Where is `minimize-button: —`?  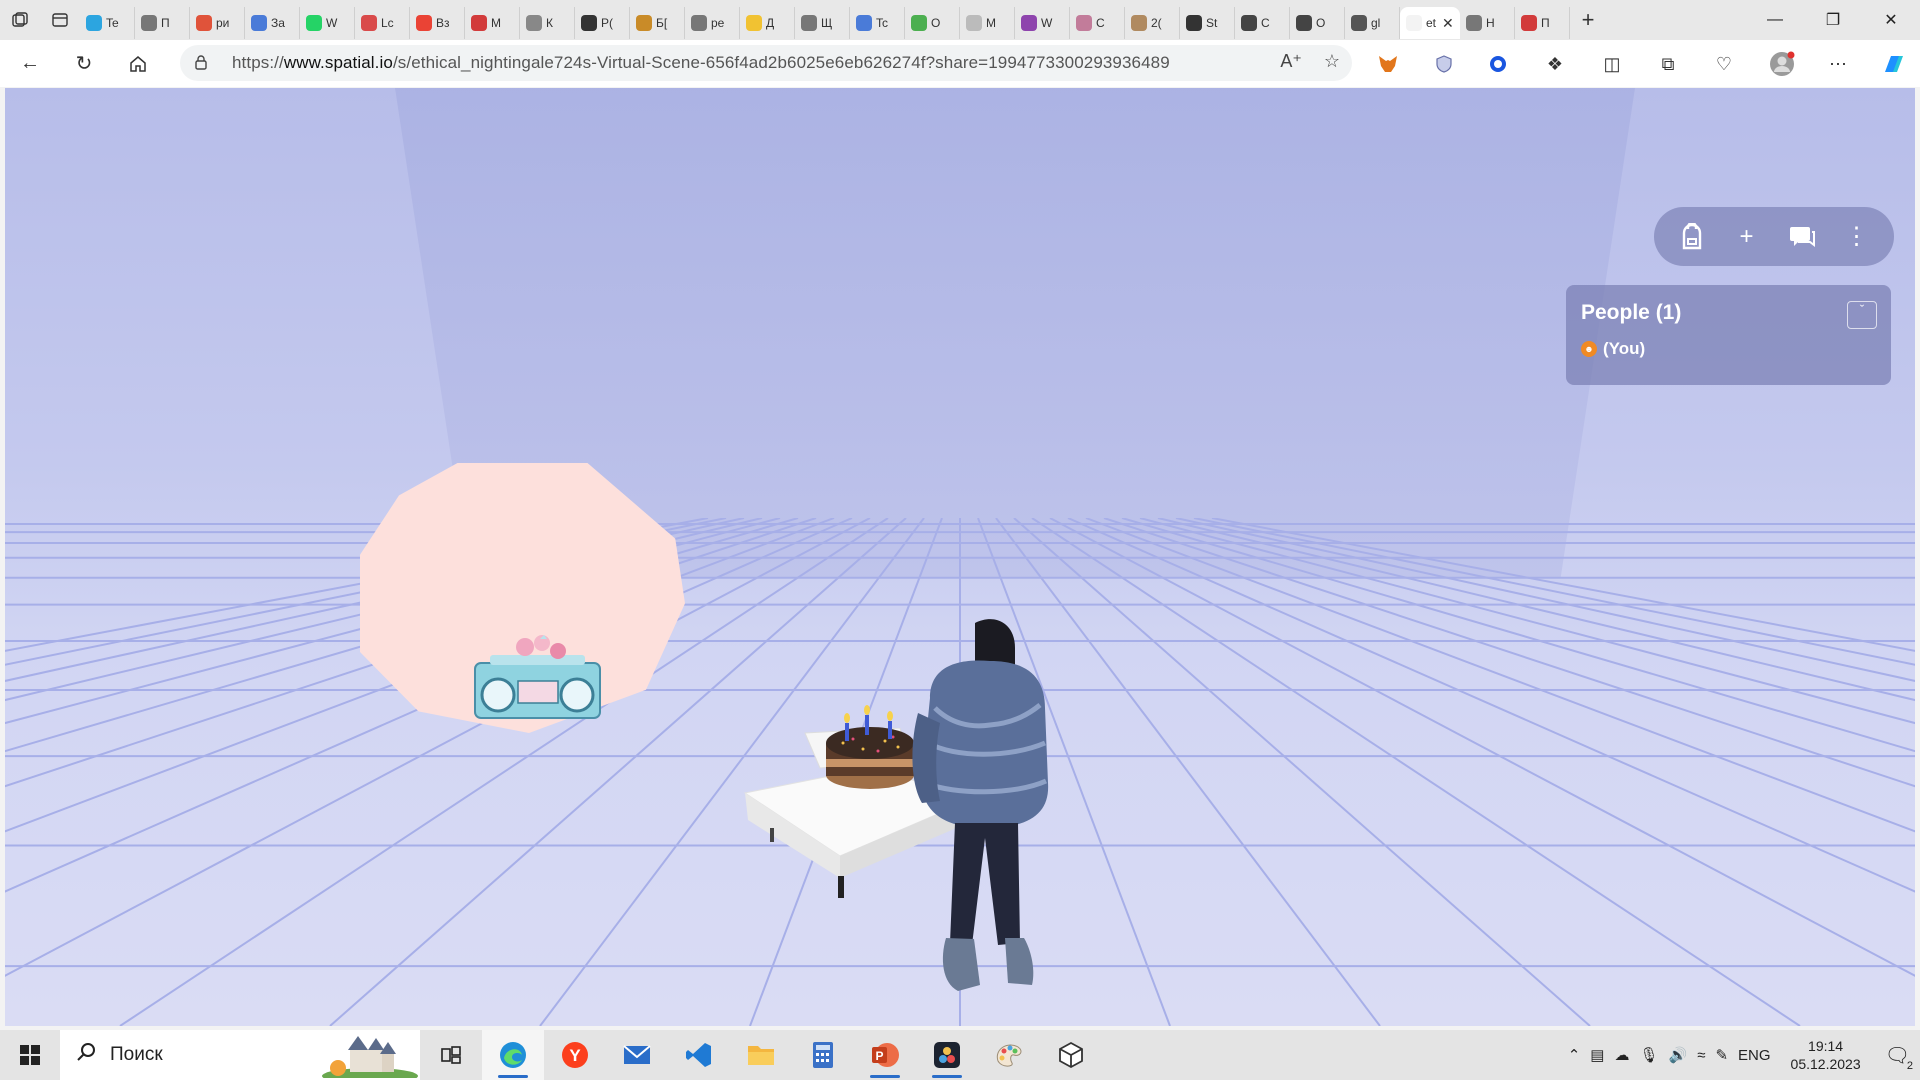
minimize-button: — is located at coordinates (1775, 20).